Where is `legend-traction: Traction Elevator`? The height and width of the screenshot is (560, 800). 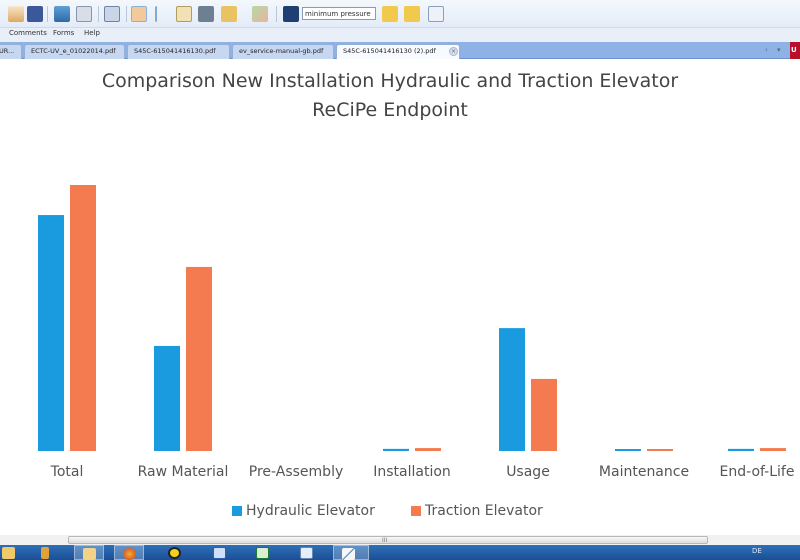 legend-traction: Traction Elevator is located at coordinates (477, 511).